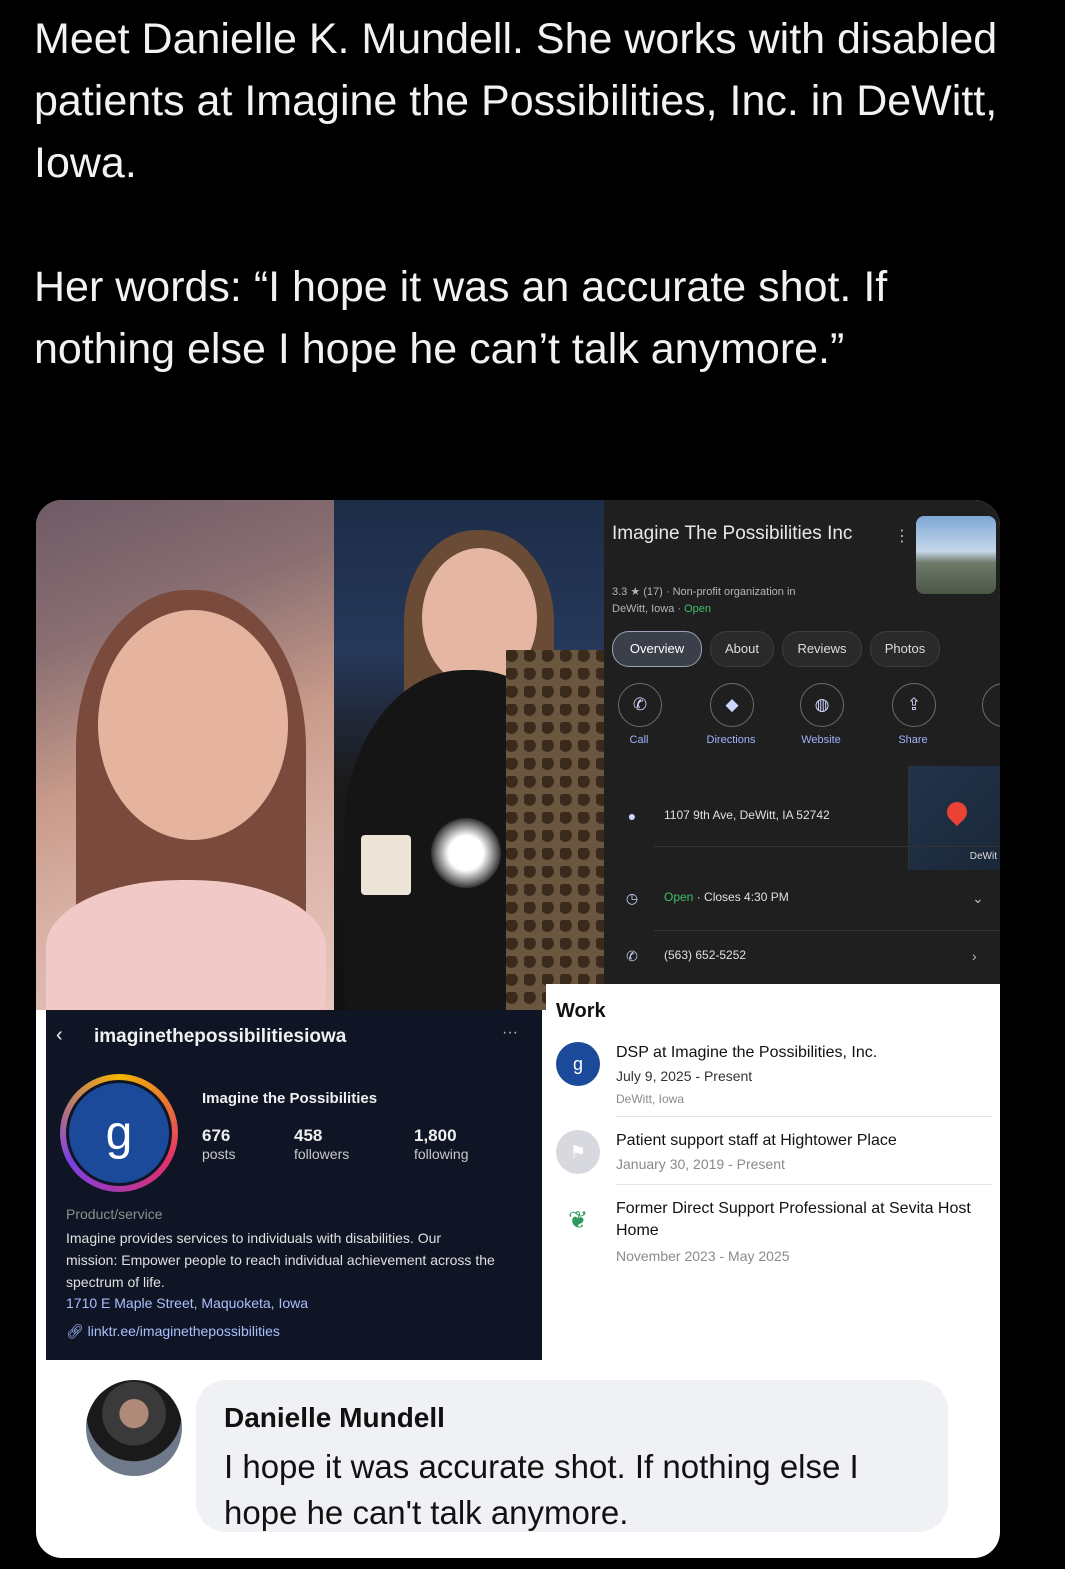 Image resolution: width=1065 pixels, height=1569 pixels. Describe the element at coordinates (632, 816) in the screenshot. I see `location-pin-icon: ●` at that location.